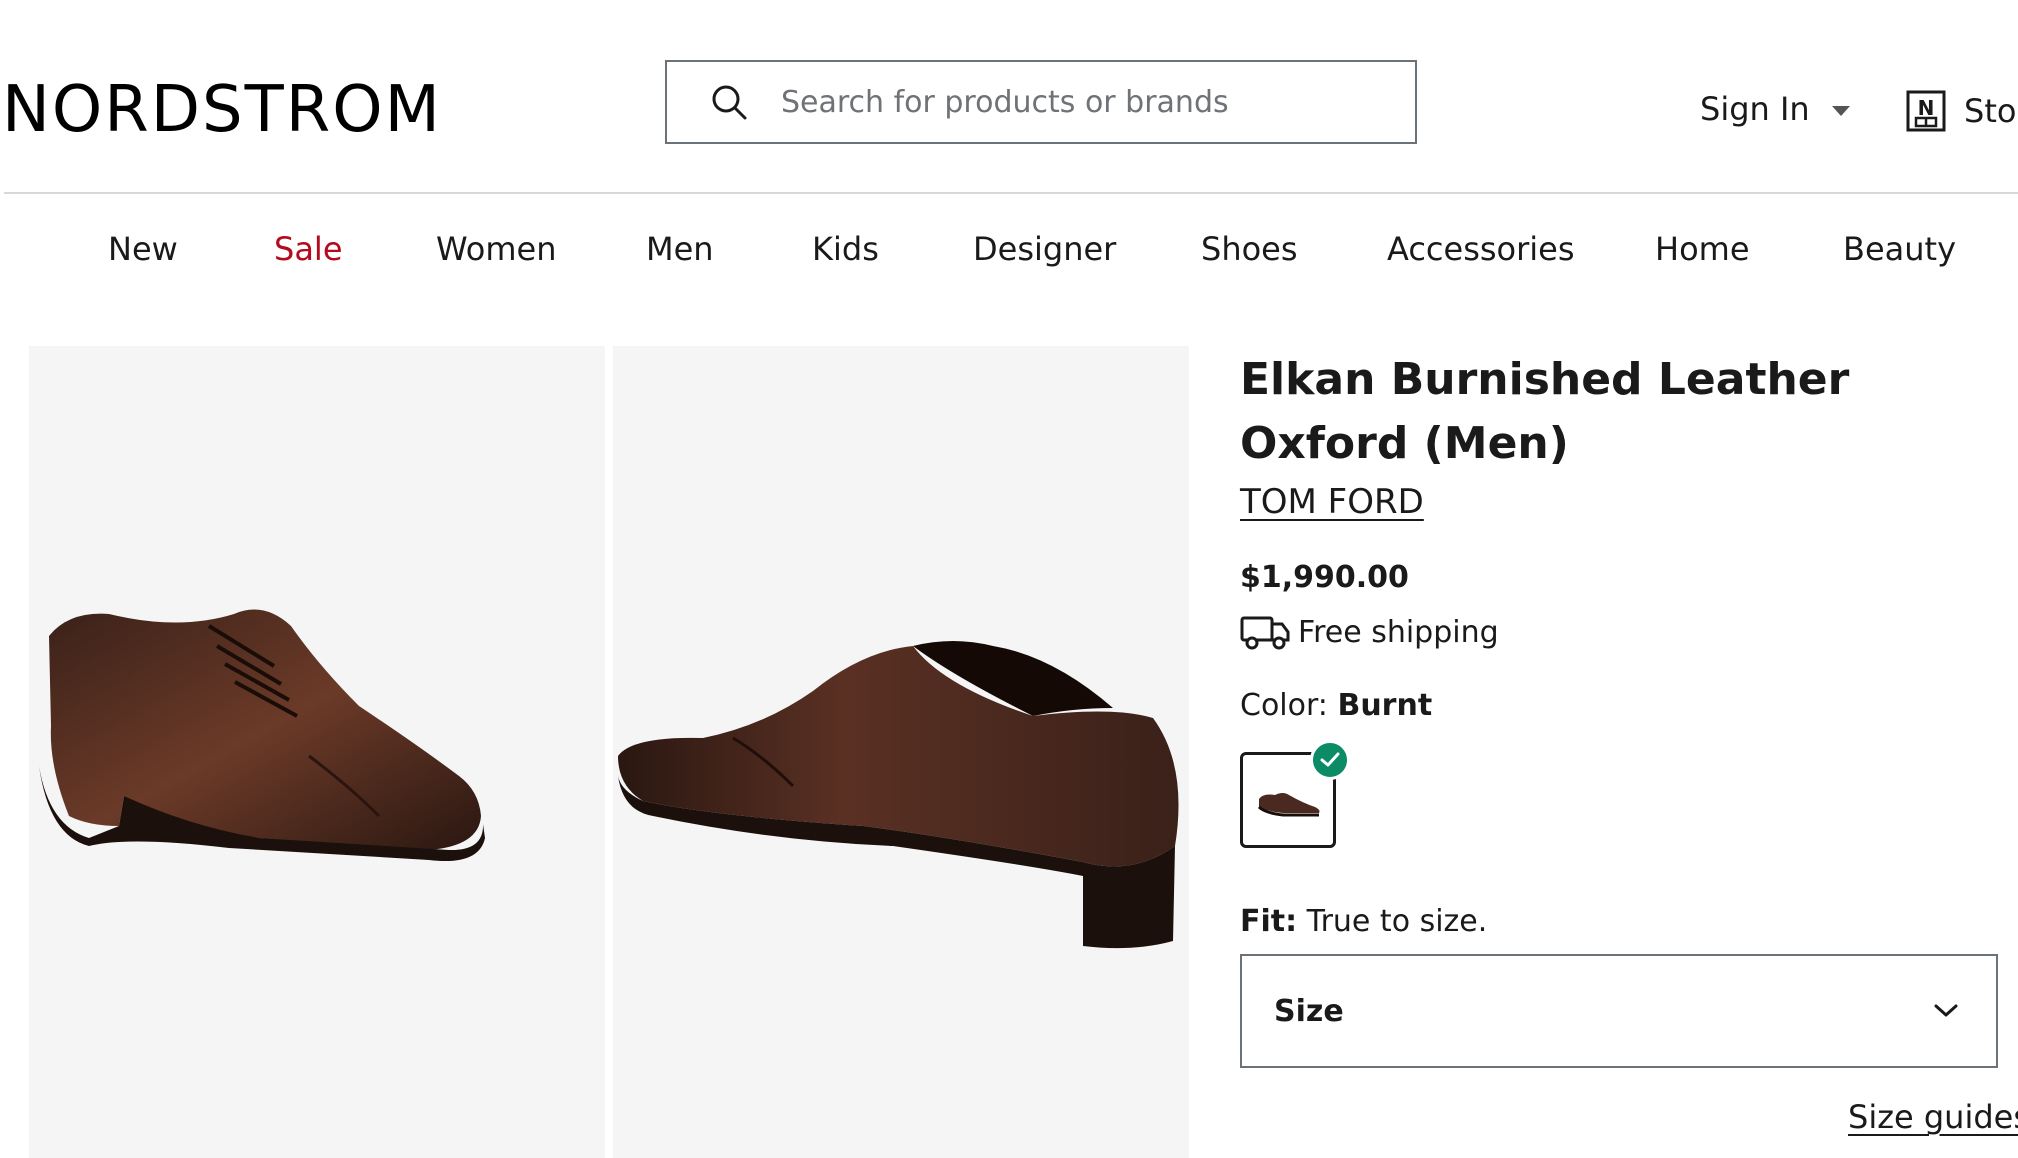 The height and width of the screenshot is (1158, 2018). What do you see at coordinates (845, 249) in the screenshot?
I see `nav-item-kids: Kids` at bounding box center [845, 249].